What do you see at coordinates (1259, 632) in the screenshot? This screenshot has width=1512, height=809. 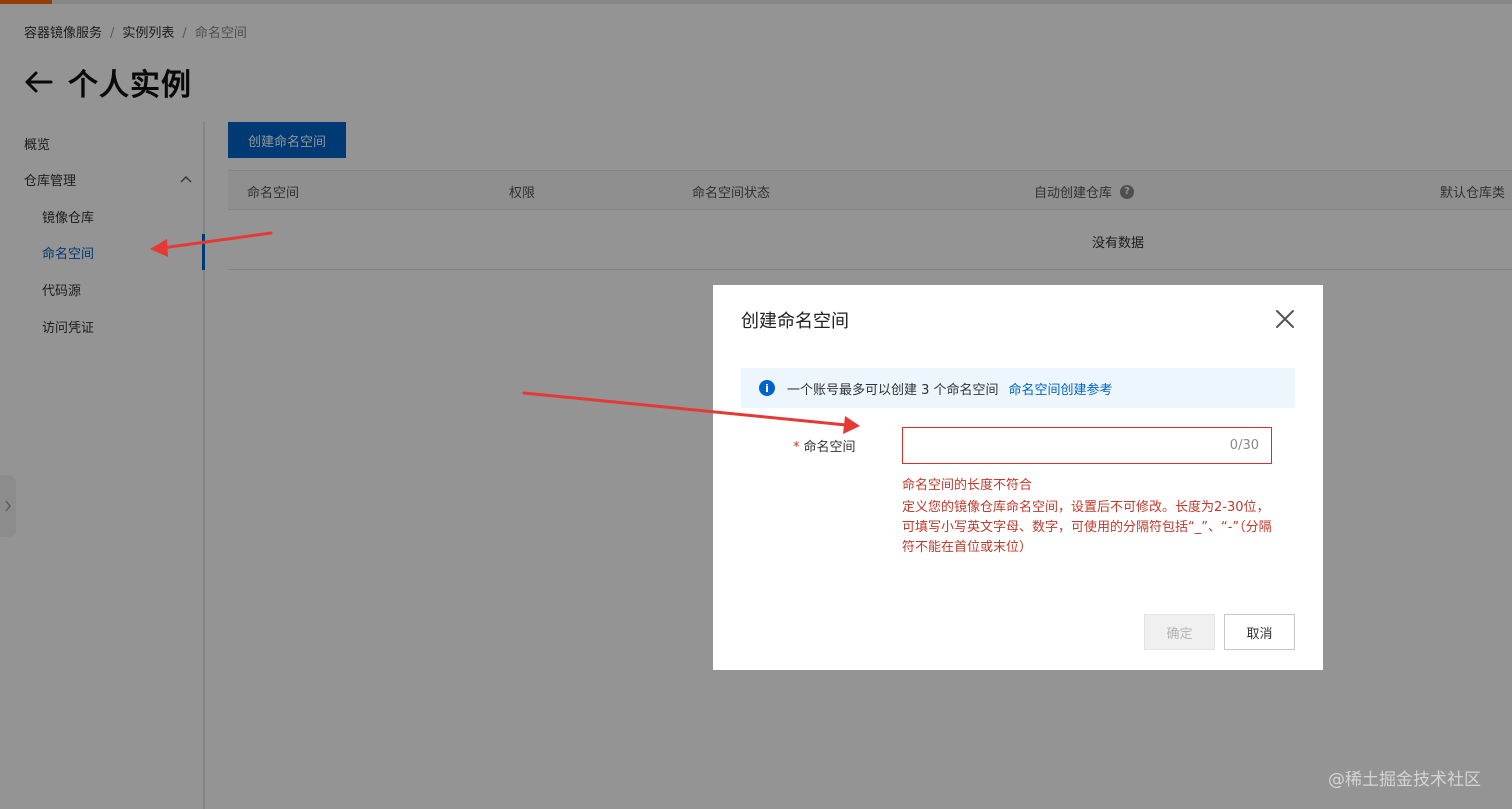 I see `cancel-button: 取消` at bounding box center [1259, 632].